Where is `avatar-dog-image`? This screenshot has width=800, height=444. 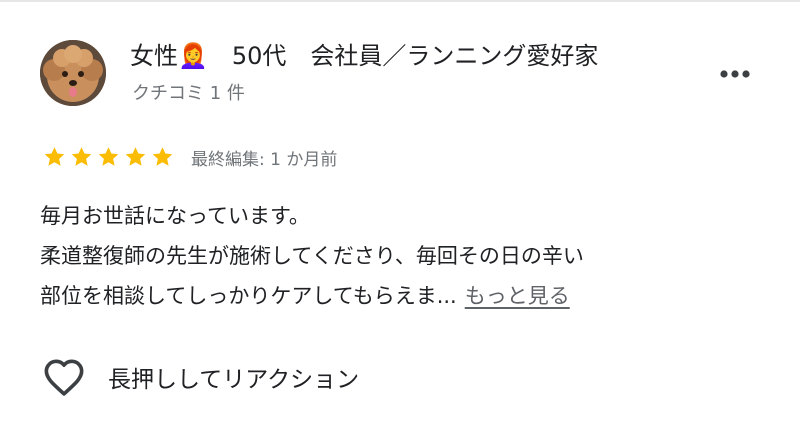
avatar-dog-image is located at coordinates (73, 73).